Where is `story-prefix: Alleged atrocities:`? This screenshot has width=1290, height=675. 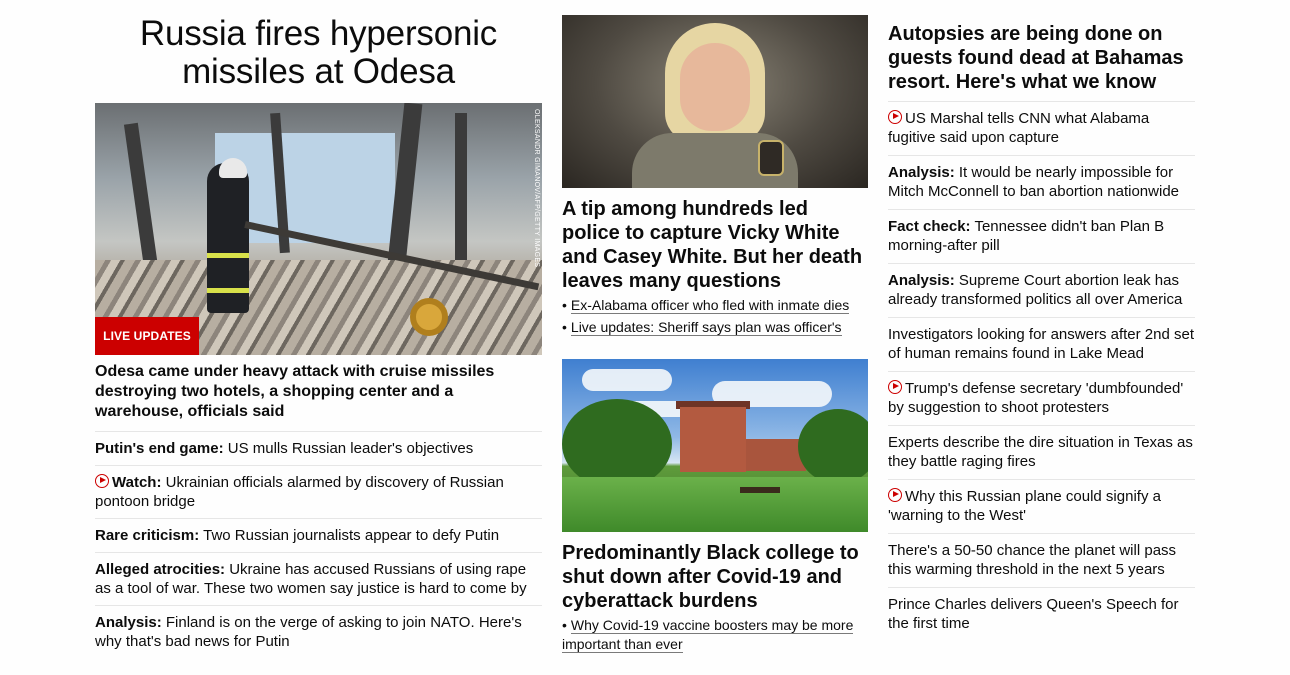 story-prefix: Alleged atrocities: is located at coordinates (160, 569).